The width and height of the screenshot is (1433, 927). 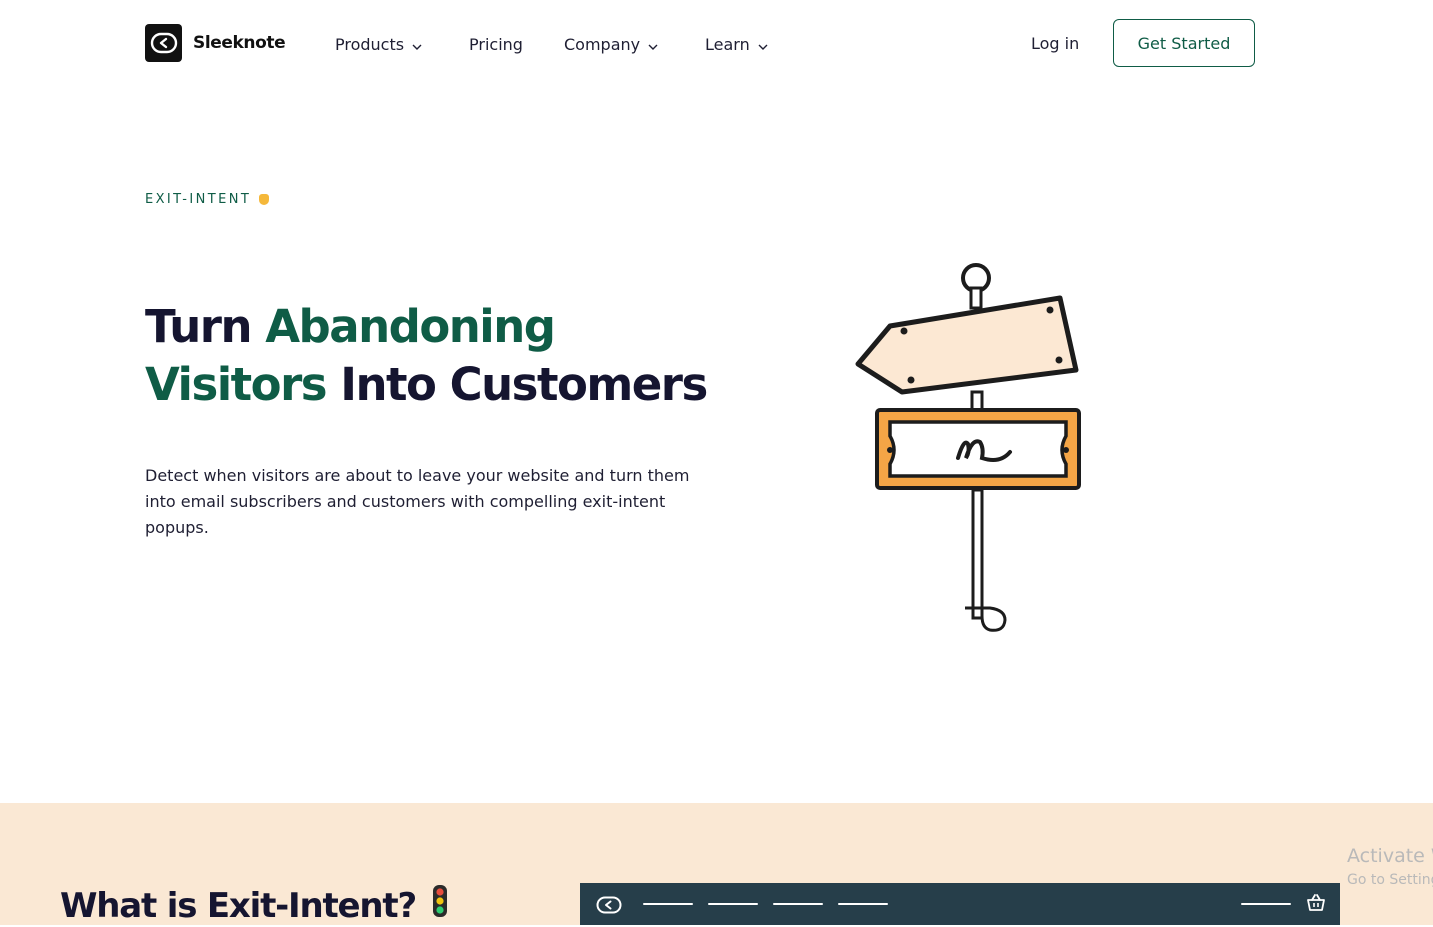 I want to click on hero-title-accent-1: Abandoning, so click(x=410, y=326).